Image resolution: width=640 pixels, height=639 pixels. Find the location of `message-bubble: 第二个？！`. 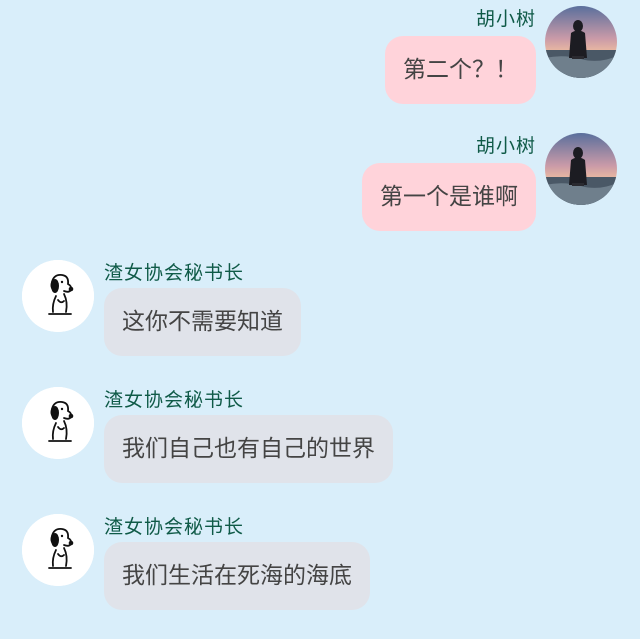

message-bubble: 第二个？！ is located at coordinates (460, 70).